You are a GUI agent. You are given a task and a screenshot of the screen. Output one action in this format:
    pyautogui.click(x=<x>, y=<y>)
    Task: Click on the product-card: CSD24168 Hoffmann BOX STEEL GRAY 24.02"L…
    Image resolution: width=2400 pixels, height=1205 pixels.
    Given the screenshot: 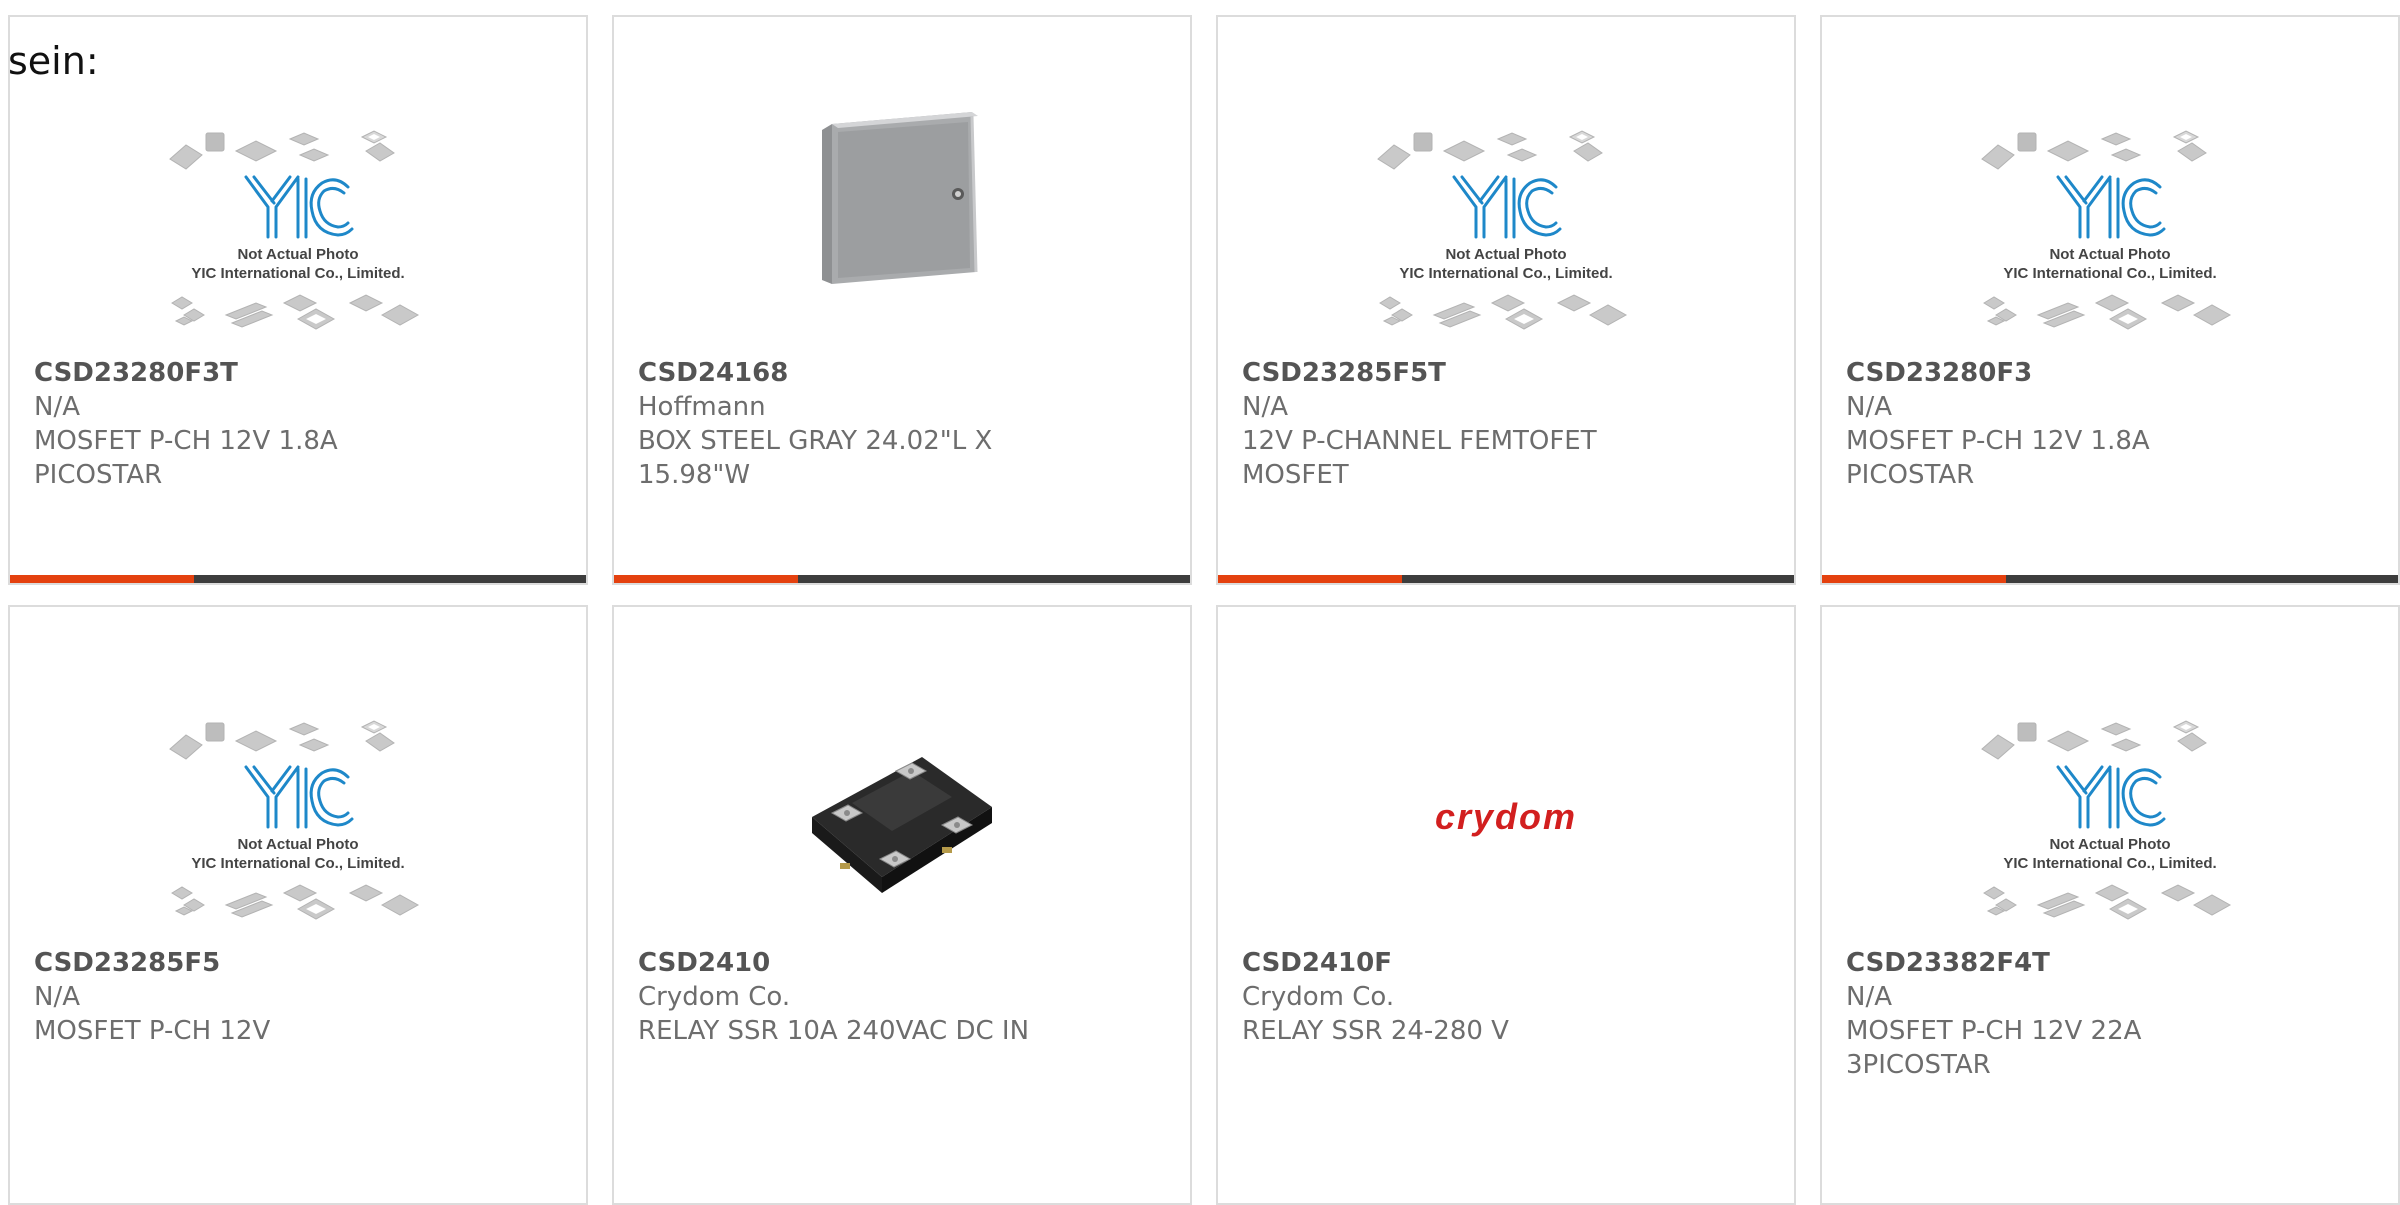 What is the action you would take?
    pyautogui.click(x=902, y=300)
    